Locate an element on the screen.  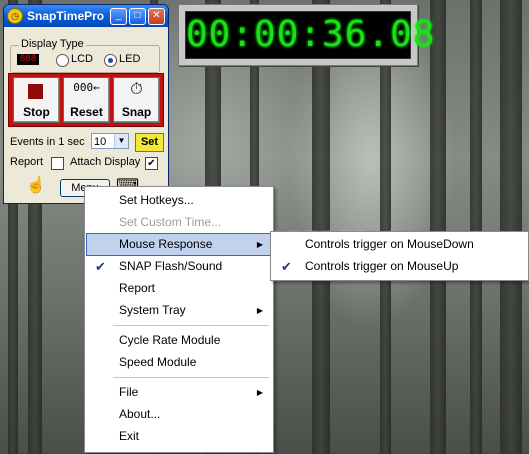
led-label: LED is located at coordinates (130, 59).